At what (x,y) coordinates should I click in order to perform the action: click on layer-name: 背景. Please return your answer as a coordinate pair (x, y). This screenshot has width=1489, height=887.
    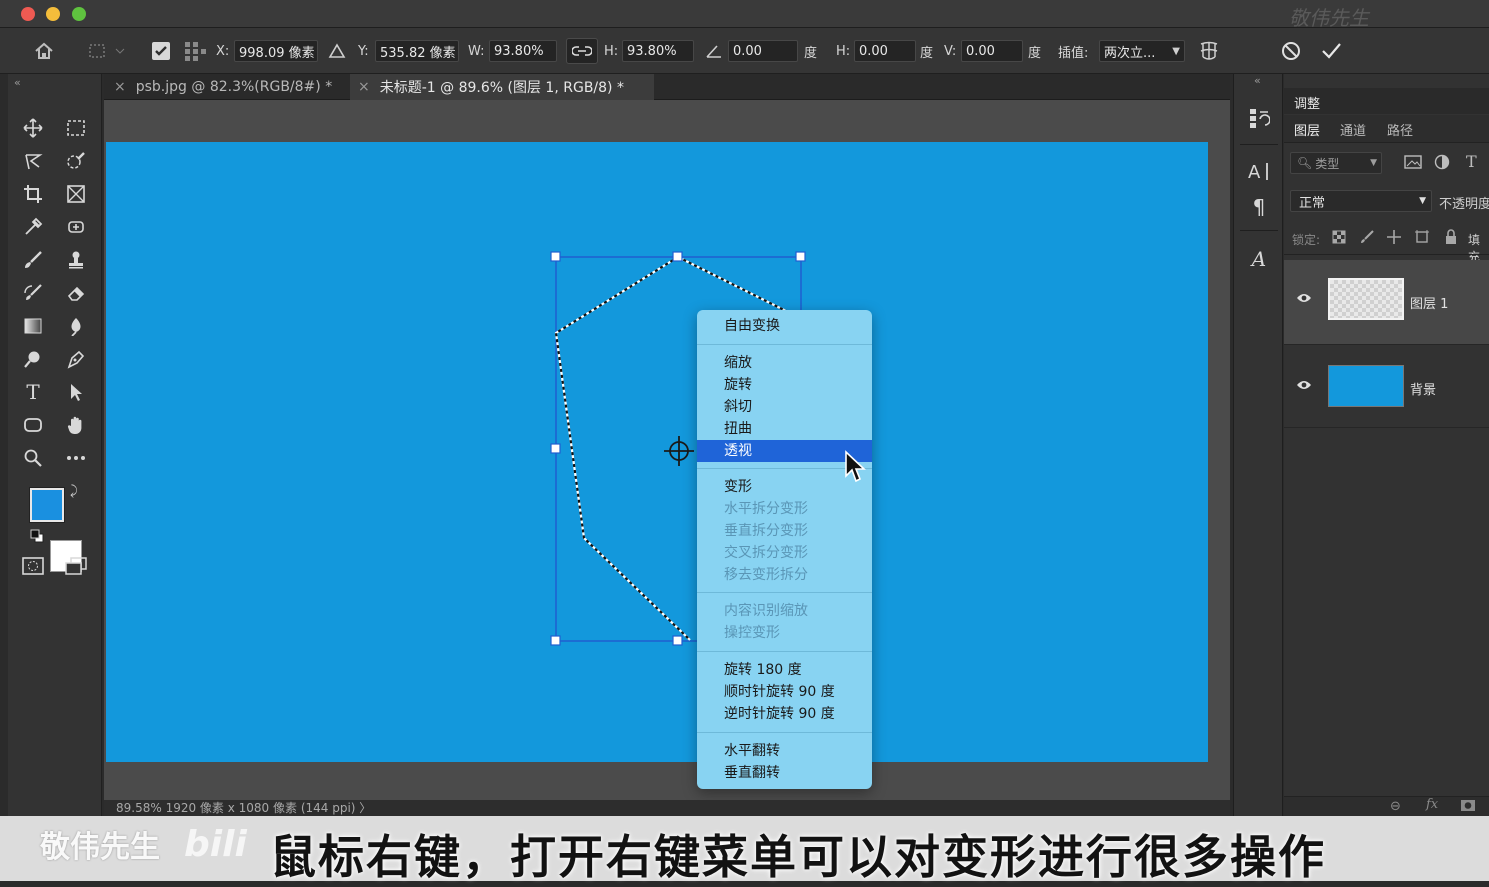
    Looking at the image, I should click on (1423, 388).